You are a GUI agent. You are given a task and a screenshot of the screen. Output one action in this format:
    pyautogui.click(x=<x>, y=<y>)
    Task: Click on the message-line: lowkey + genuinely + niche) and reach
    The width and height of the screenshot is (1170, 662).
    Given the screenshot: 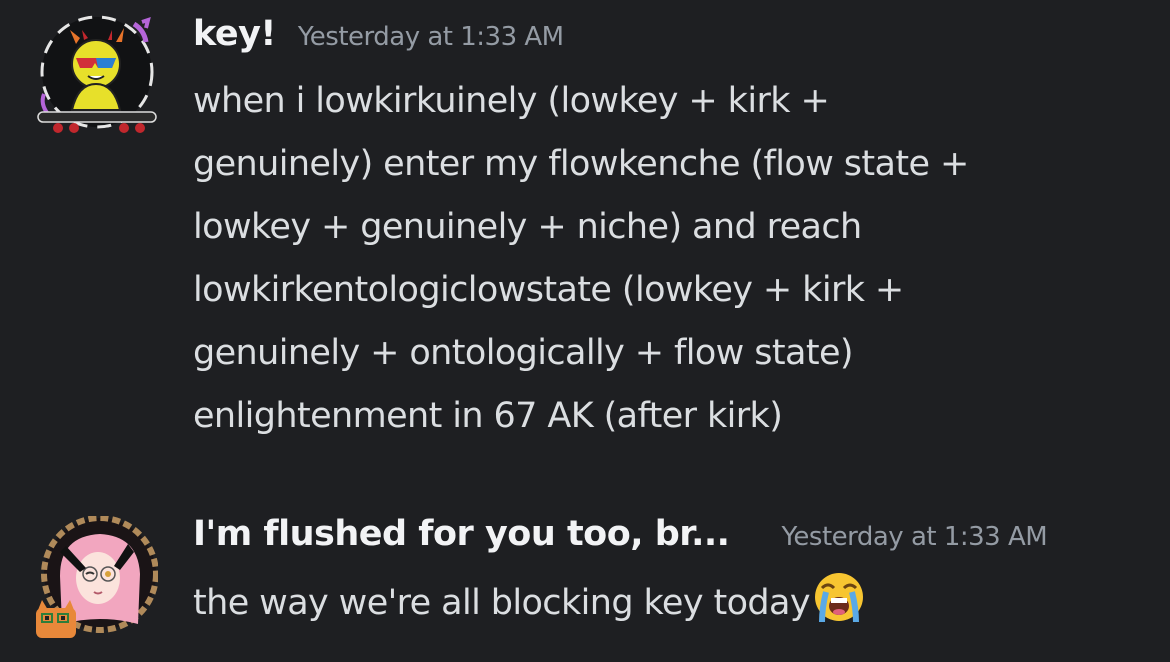 What is the action you would take?
    pyautogui.click(x=527, y=227)
    